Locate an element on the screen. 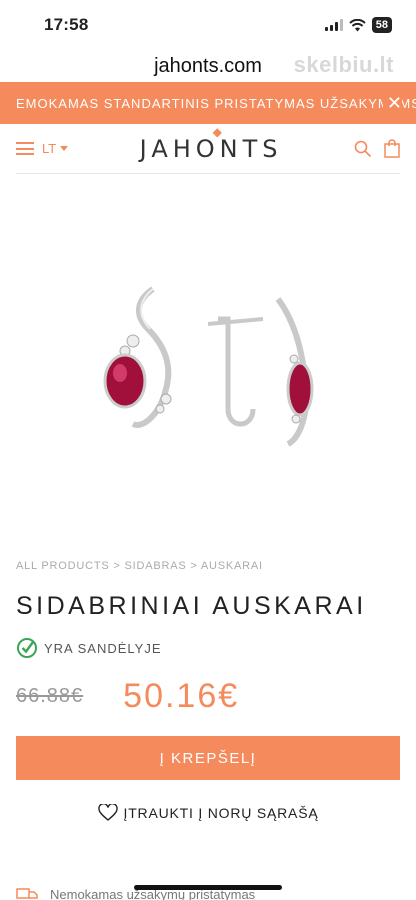 This screenshot has height=900, width=416. current-price: 50.16€ is located at coordinates (181, 696).